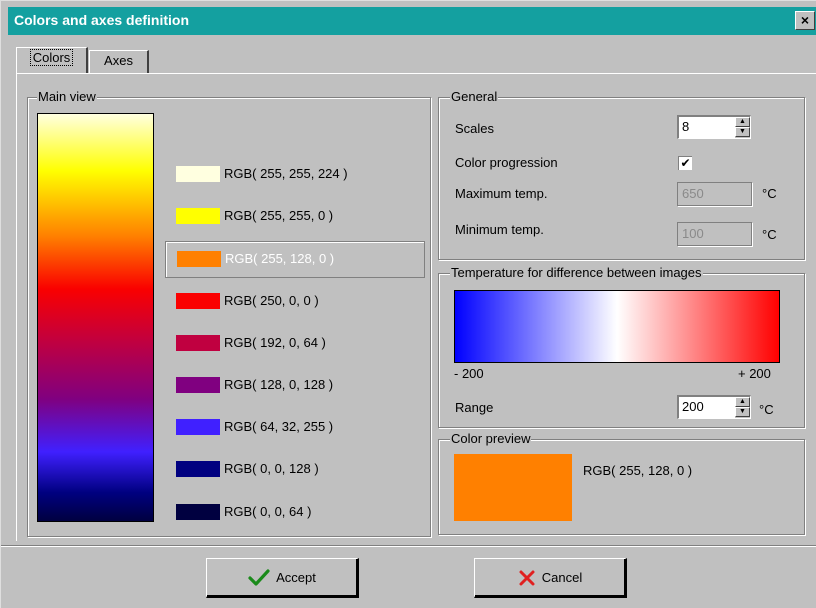 This screenshot has width=816, height=608. Describe the element at coordinates (271, 468) in the screenshot. I see `color-rgb-label: RGB( 0, 0, 128 )` at that location.